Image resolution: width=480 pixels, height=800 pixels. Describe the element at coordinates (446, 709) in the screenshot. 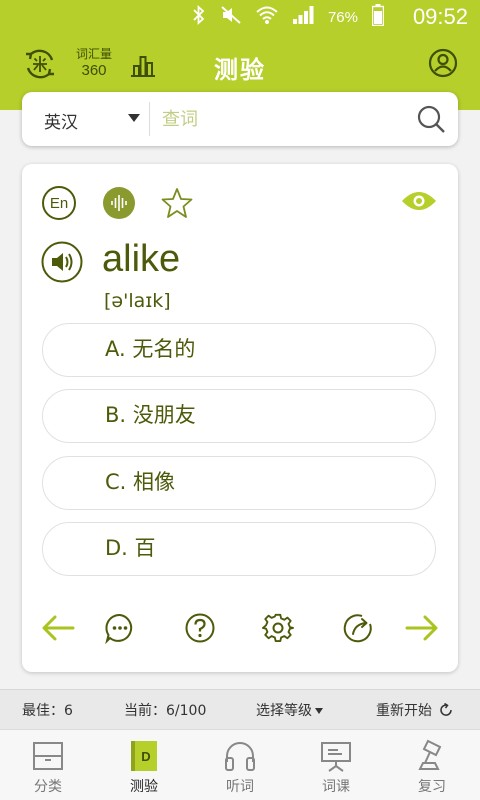

I see `refresh-icon` at that location.